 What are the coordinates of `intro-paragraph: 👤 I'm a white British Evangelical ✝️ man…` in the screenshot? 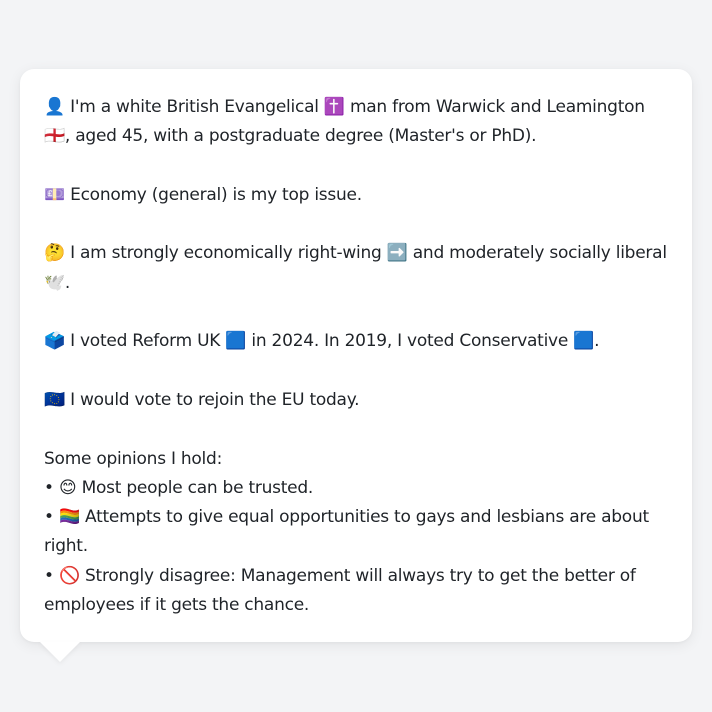 It's located at (356, 122).